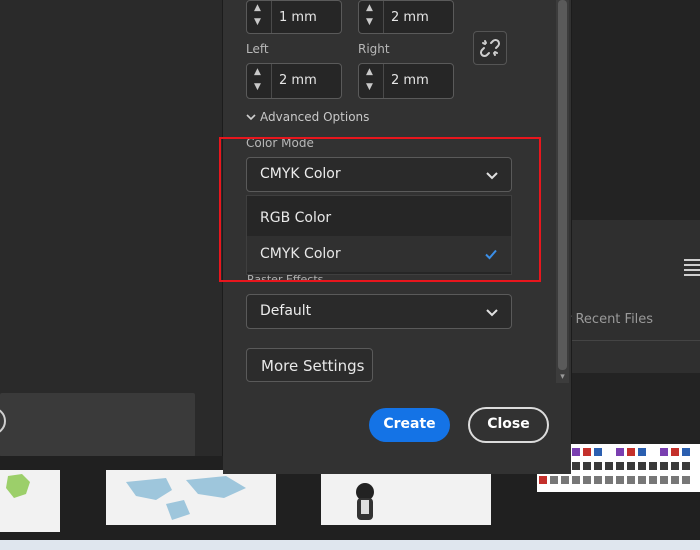  I want to click on create-label: Create, so click(409, 424).